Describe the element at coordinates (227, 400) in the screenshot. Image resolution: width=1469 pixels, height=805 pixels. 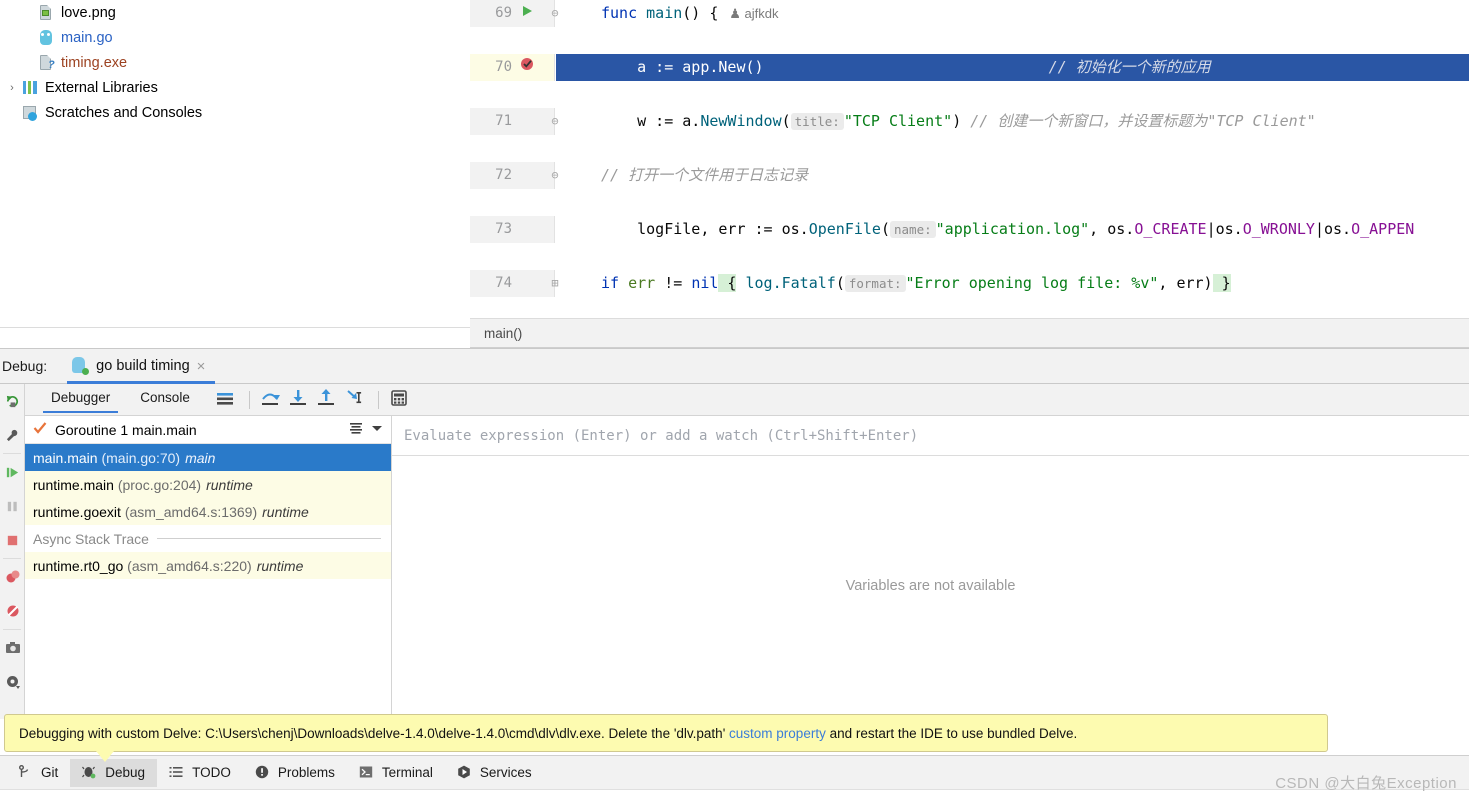
I see `layout-settings-icon` at that location.